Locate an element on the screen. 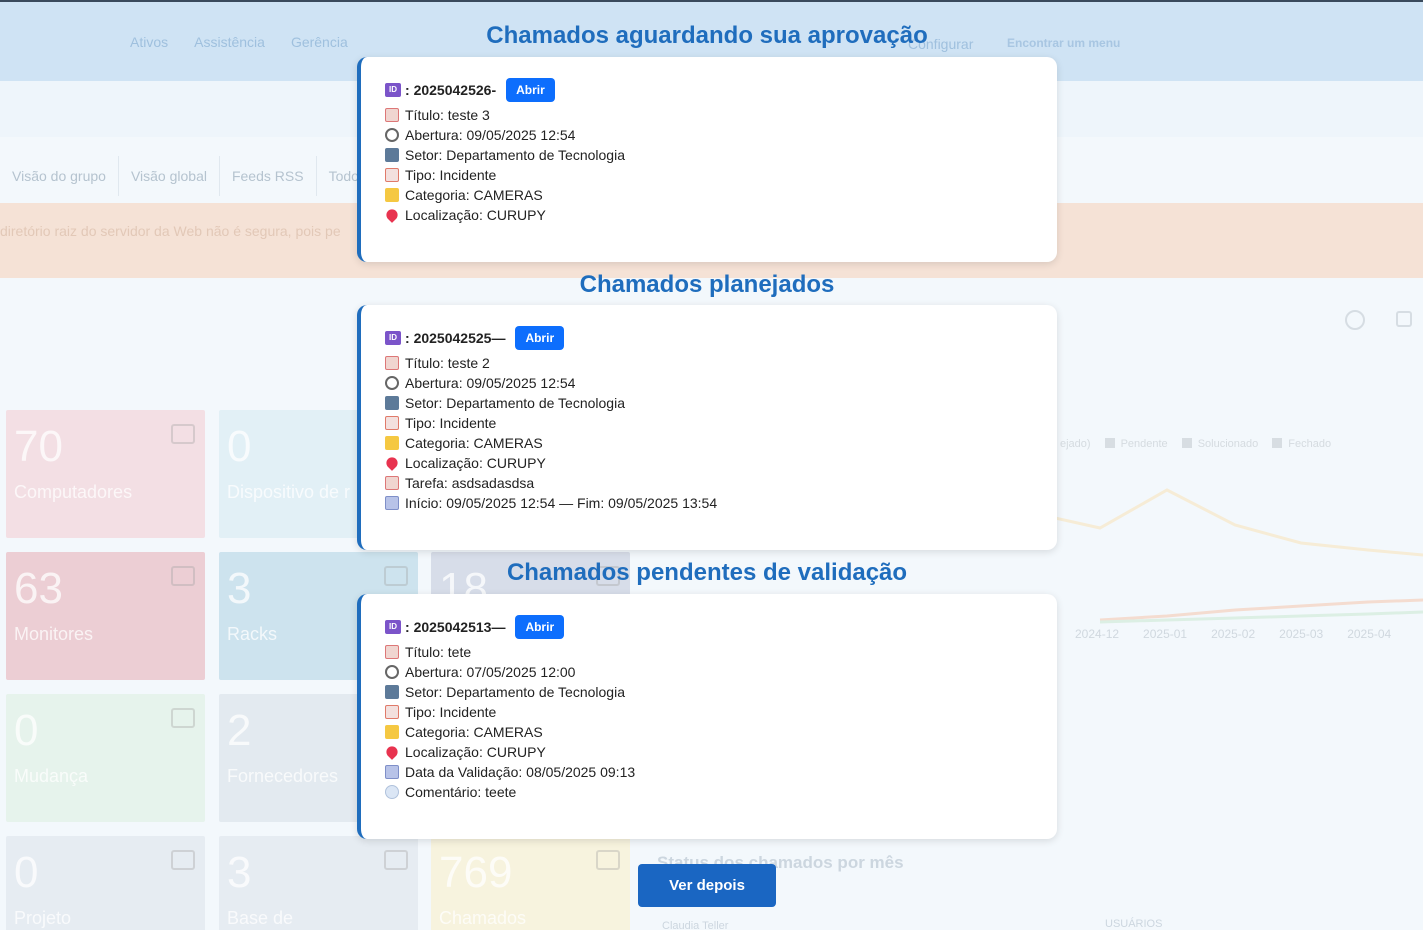 The height and width of the screenshot is (930, 1423). tab-rss-feeds: Feeds RSS is located at coordinates (268, 176).